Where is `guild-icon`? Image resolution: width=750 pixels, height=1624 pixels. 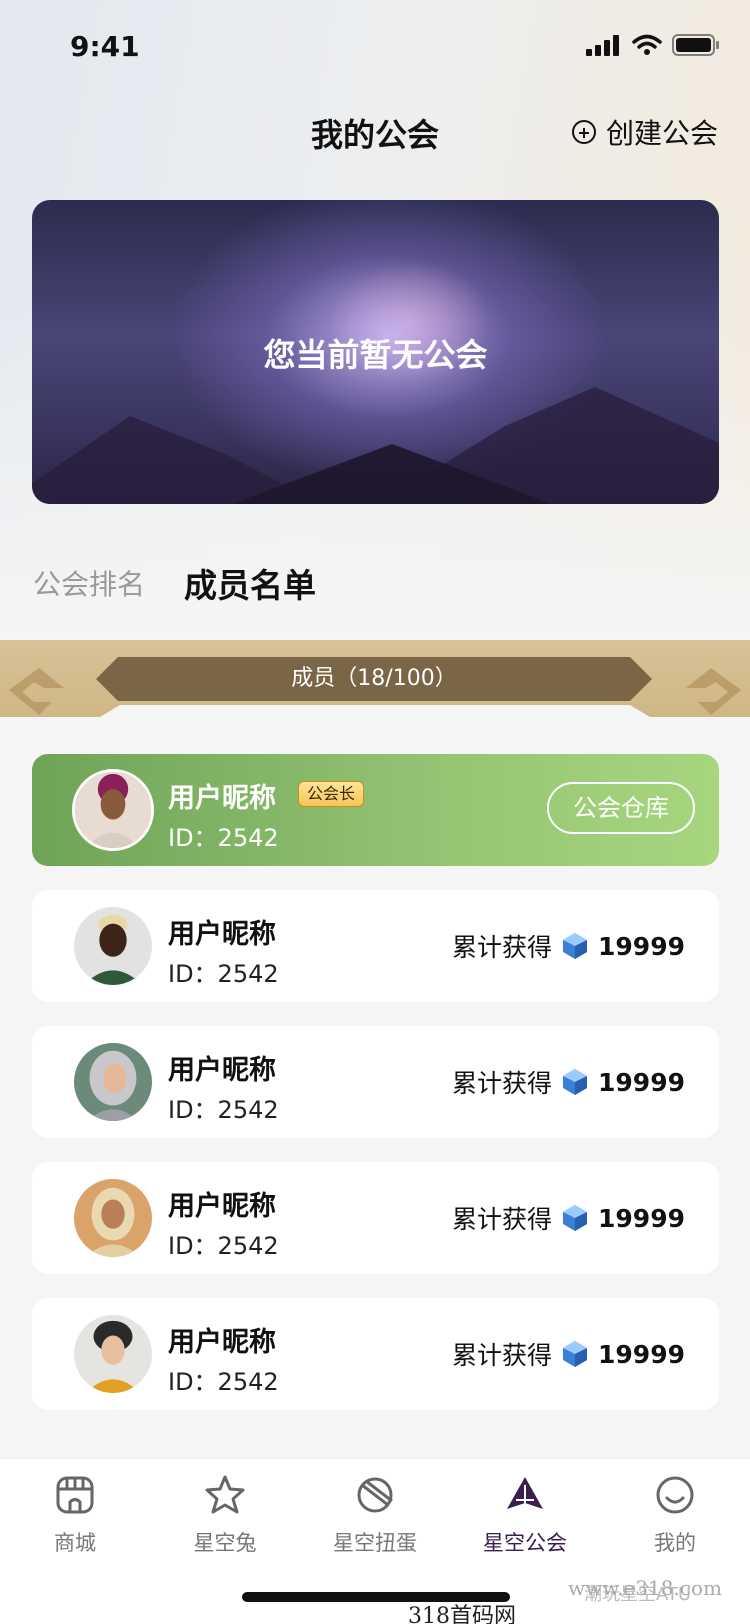 guild-icon is located at coordinates (525, 1493).